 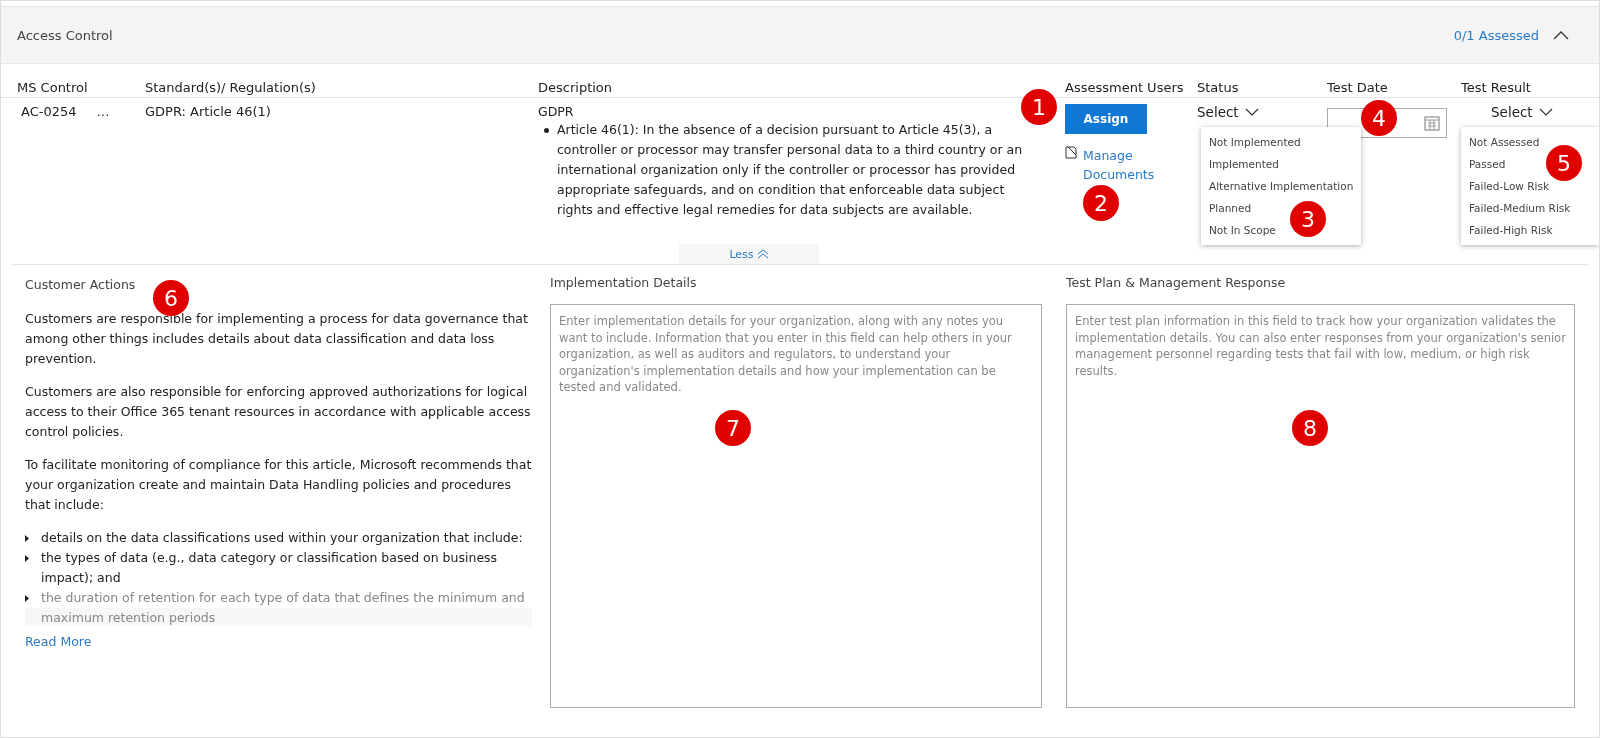 What do you see at coordinates (749, 254) in the screenshot?
I see `less-toggle: Less` at bounding box center [749, 254].